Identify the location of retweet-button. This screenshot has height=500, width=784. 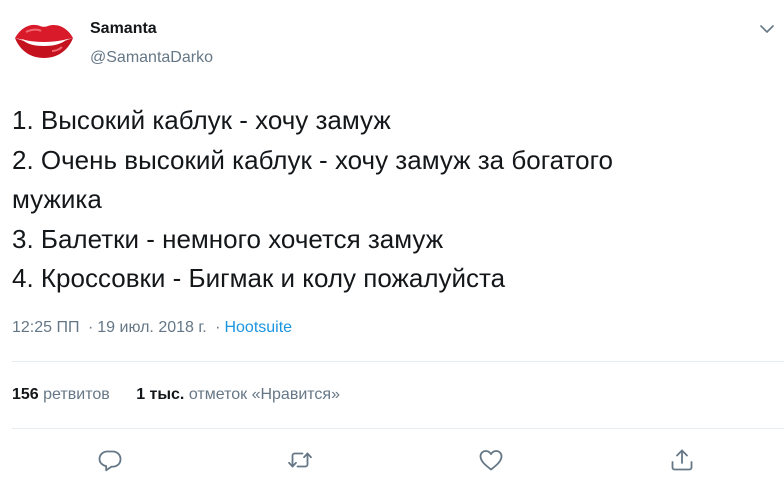
(300, 460).